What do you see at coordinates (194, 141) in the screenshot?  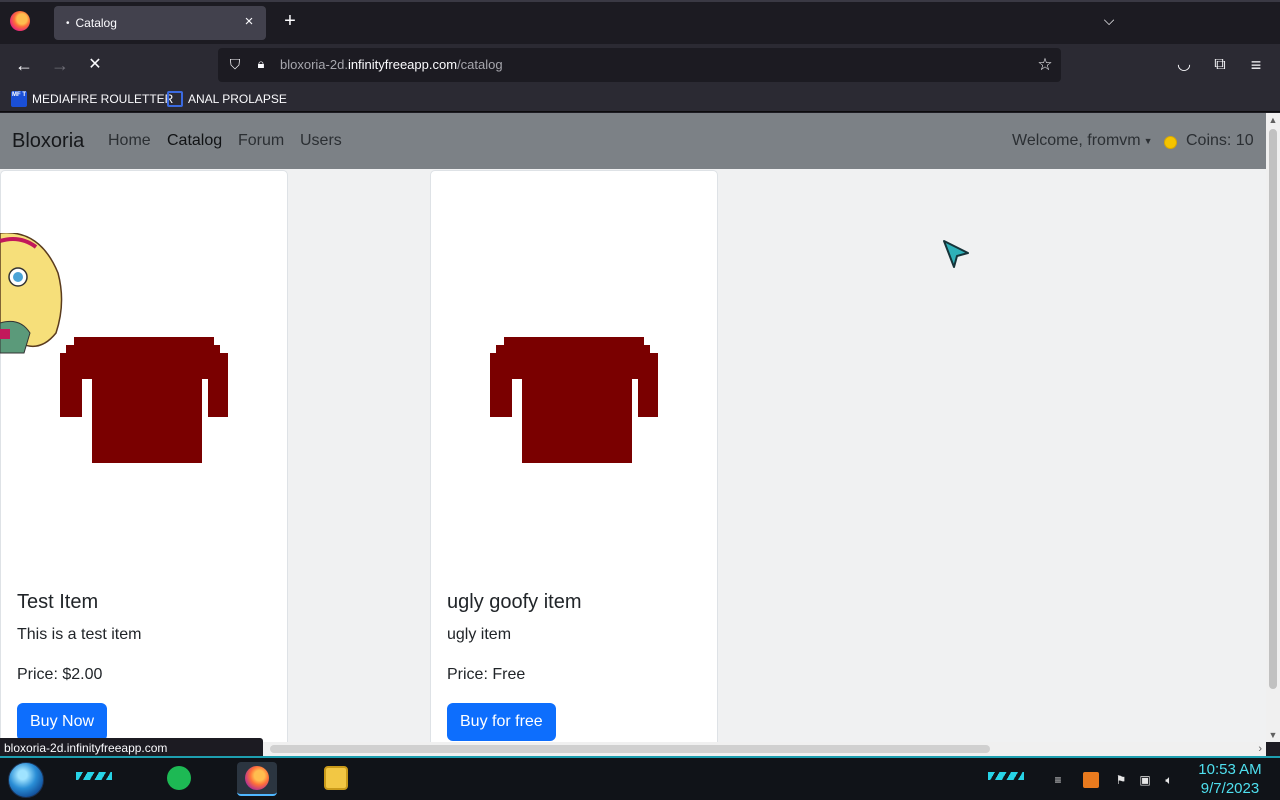 I see `nav-link-catalog: Catalog` at bounding box center [194, 141].